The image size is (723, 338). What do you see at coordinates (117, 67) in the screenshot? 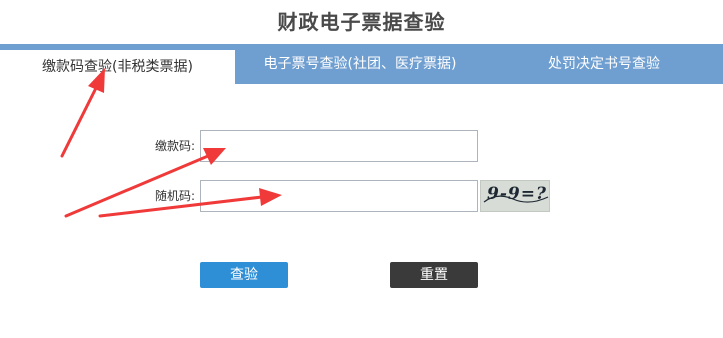
I see `tab-payment-code-verify: 缴款码查验(非税类票据)` at bounding box center [117, 67].